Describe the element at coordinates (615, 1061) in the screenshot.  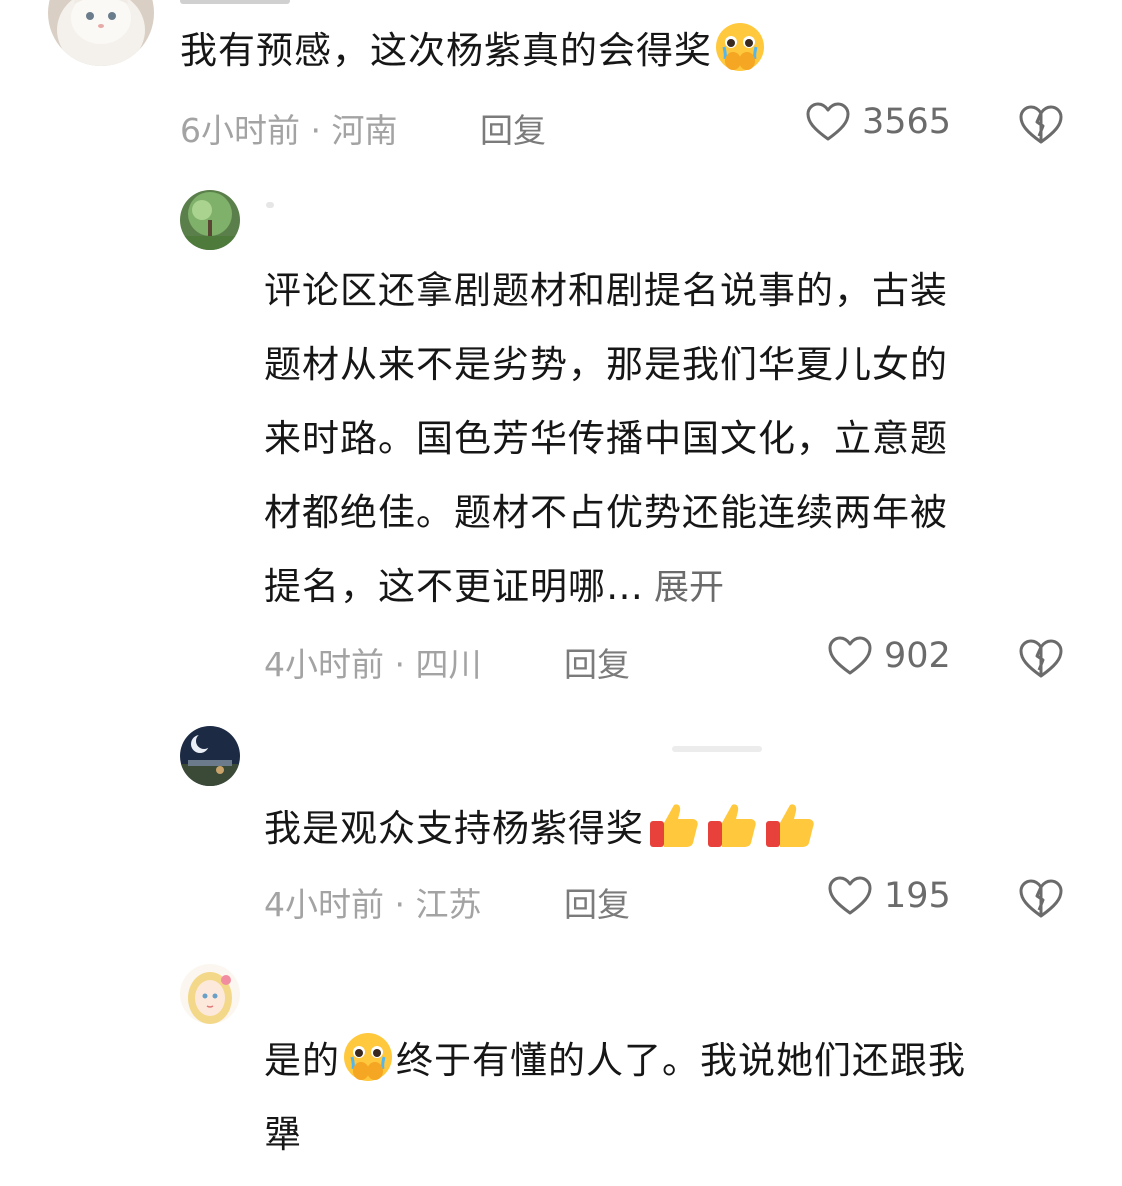
I see `comment-text-line: 是的 终于有懂的人了。我说她们还跟我` at that location.